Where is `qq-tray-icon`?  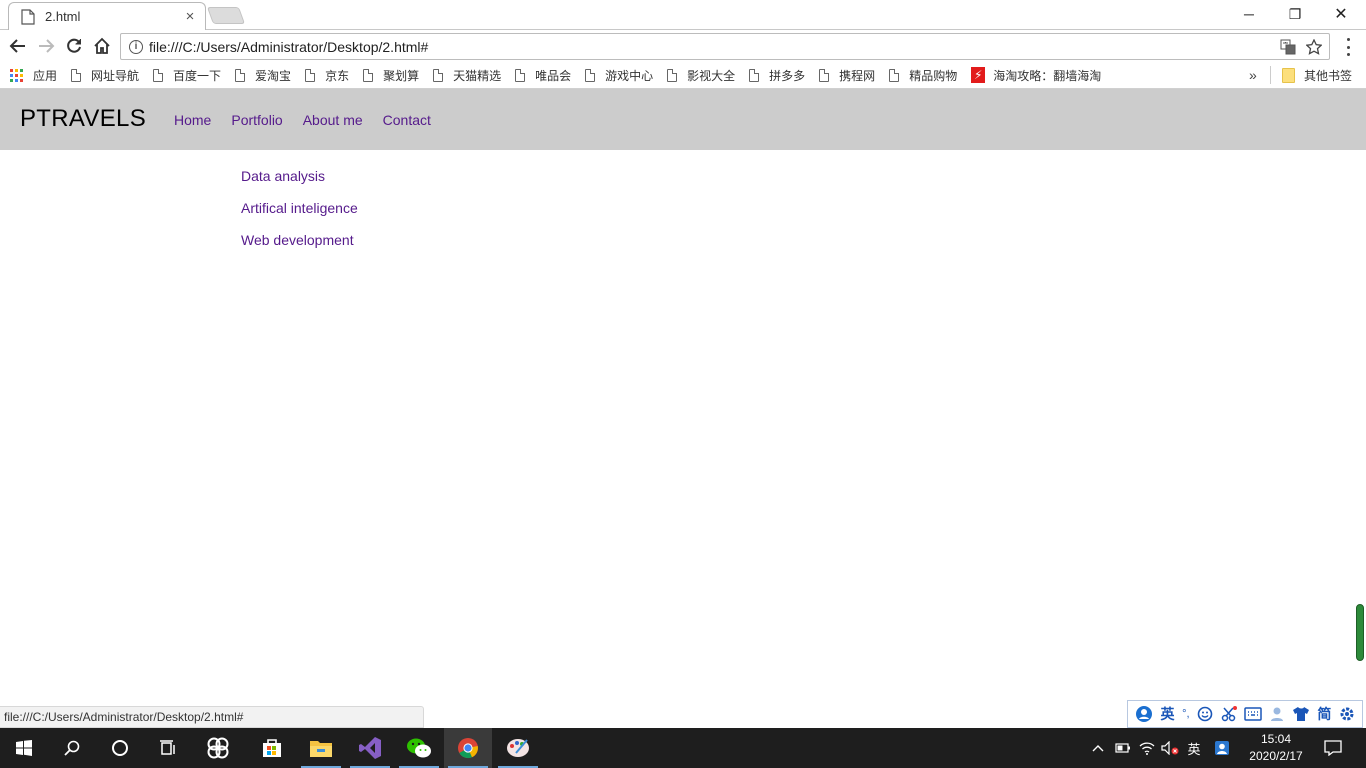
qq-tray-icon is located at coordinates (1222, 748).